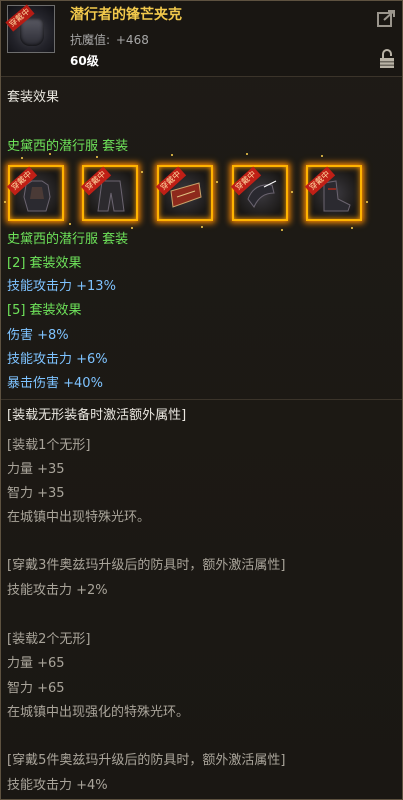 The height and width of the screenshot is (800, 403). Describe the element at coordinates (109, 193) in the screenshot. I see `set-slot-pants: 穿戴中` at that location.